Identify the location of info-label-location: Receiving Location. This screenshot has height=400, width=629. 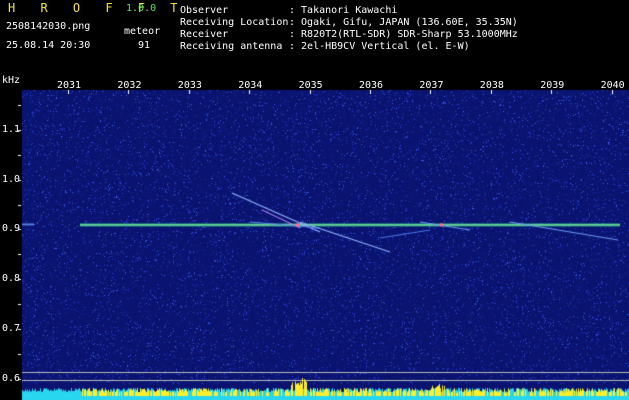
(234, 22).